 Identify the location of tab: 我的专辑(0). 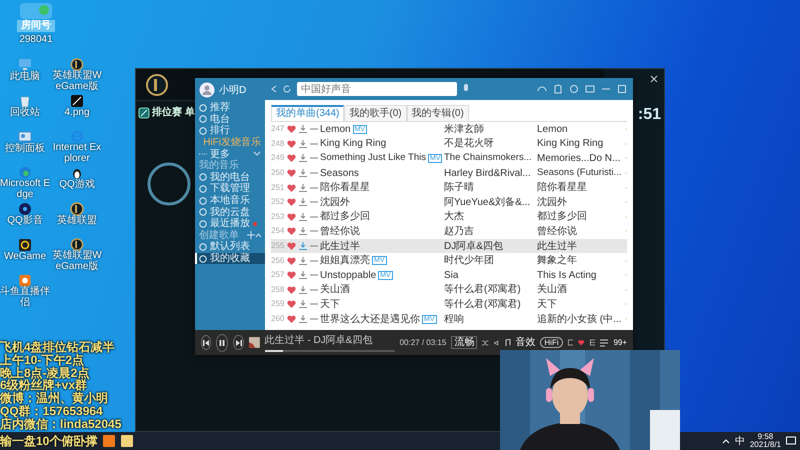
(437, 113).